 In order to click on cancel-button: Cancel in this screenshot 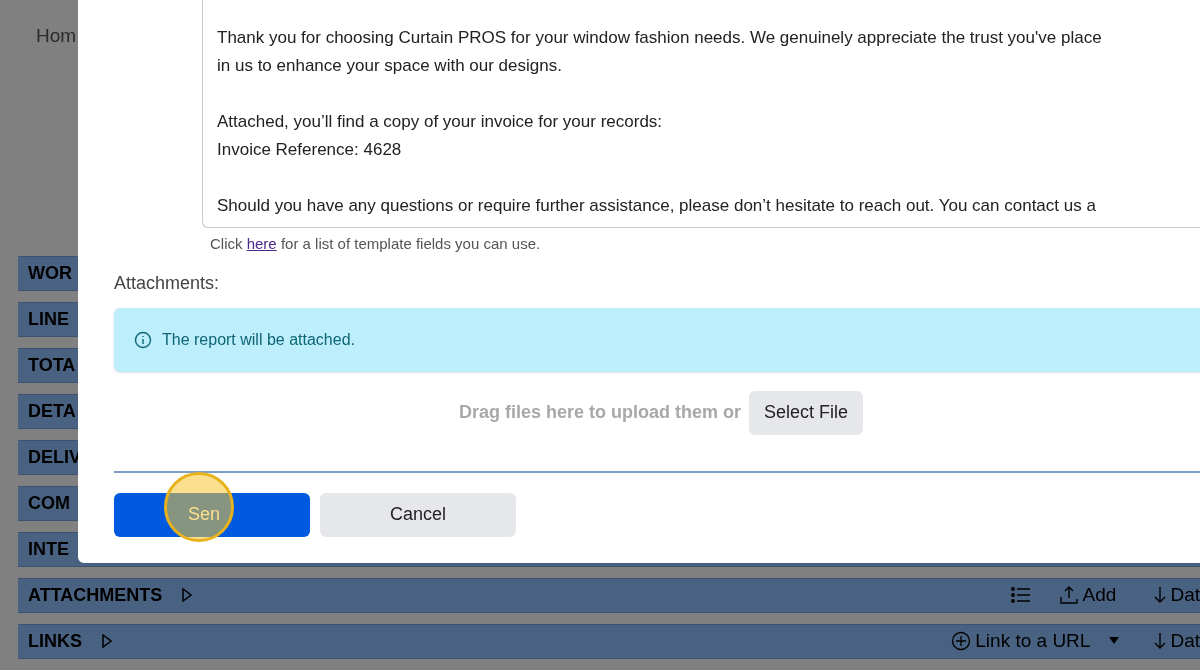, I will do `click(418, 514)`.